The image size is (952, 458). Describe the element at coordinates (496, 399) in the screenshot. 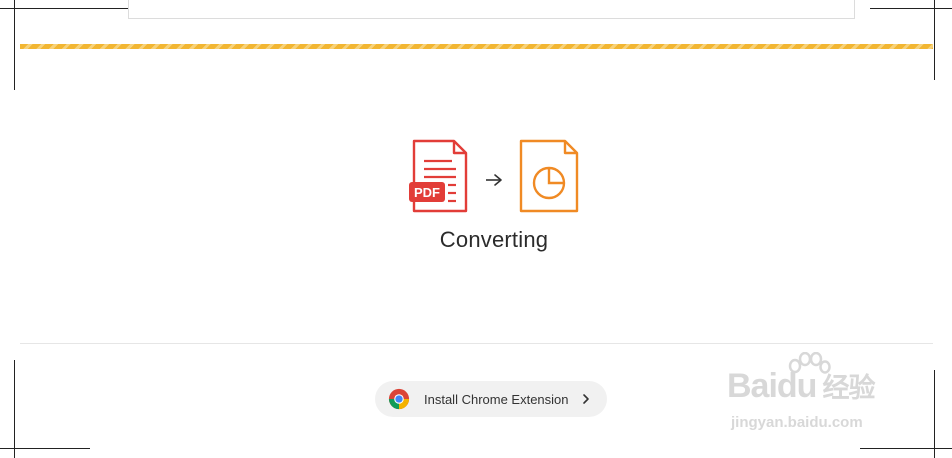

I see `install-chrome-extension-label: Install Chrome Extension` at that location.